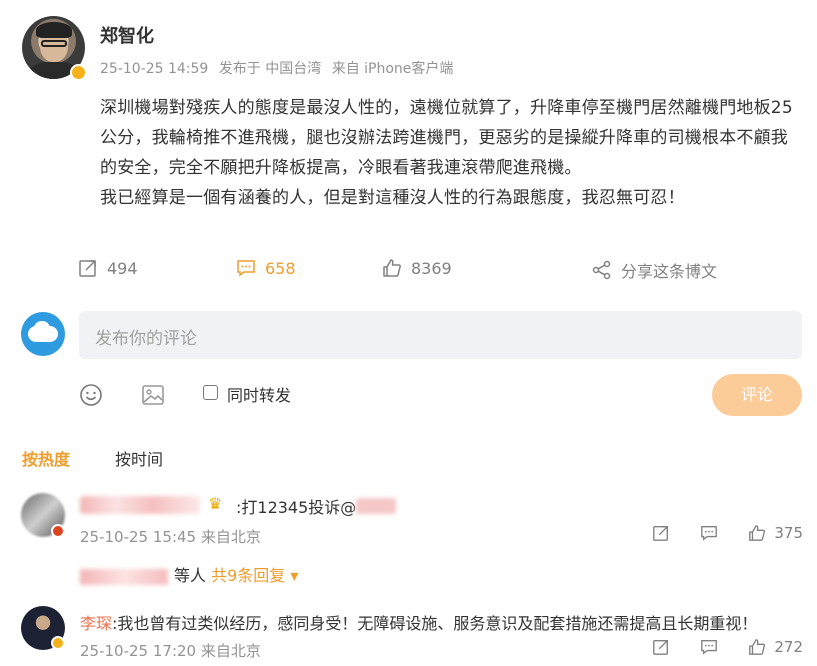 This screenshot has height=666, width=817. I want to click on post-meta: 25-10-25 14:59 发布于 中国台湾 来自 iPhone客户端, so click(279, 68).